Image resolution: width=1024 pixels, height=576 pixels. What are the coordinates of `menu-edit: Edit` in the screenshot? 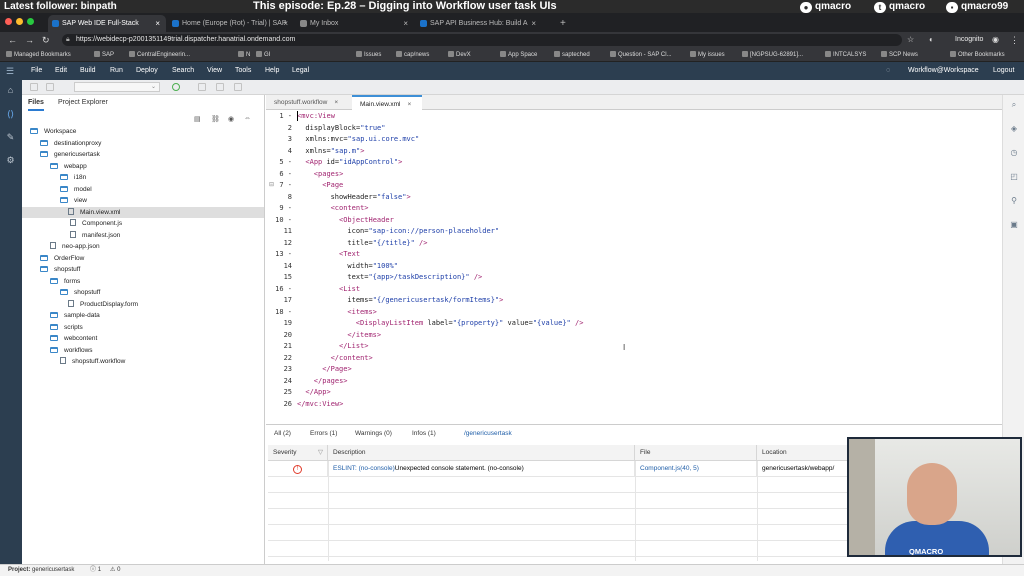 It's located at (61, 71).